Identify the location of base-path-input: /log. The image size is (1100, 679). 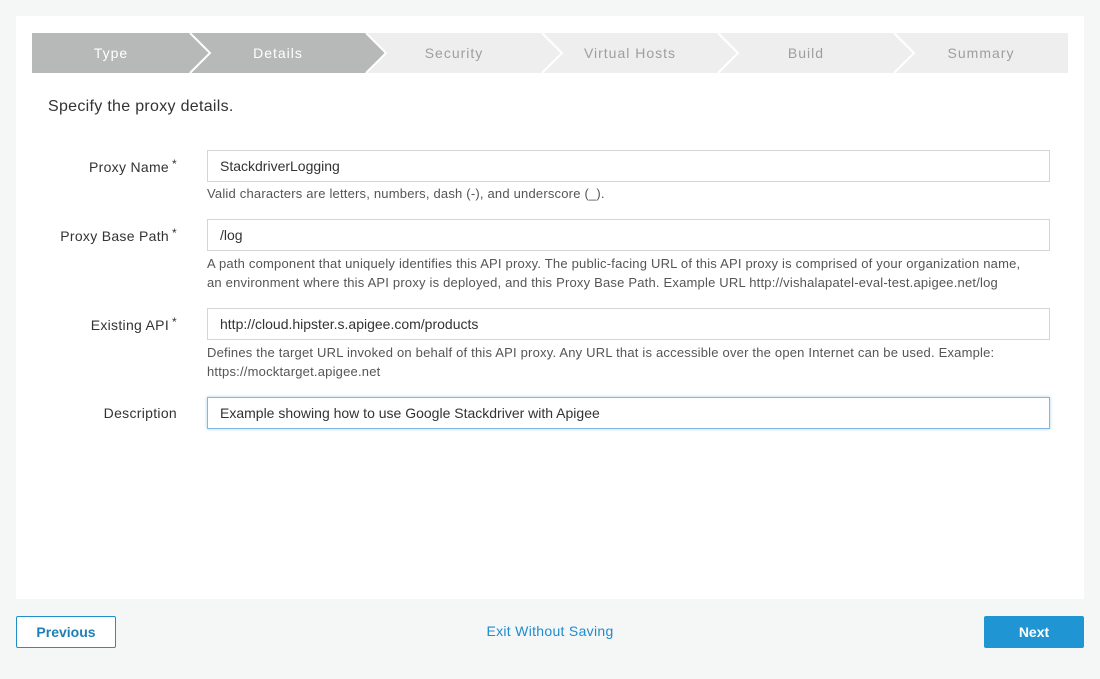
(628, 235).